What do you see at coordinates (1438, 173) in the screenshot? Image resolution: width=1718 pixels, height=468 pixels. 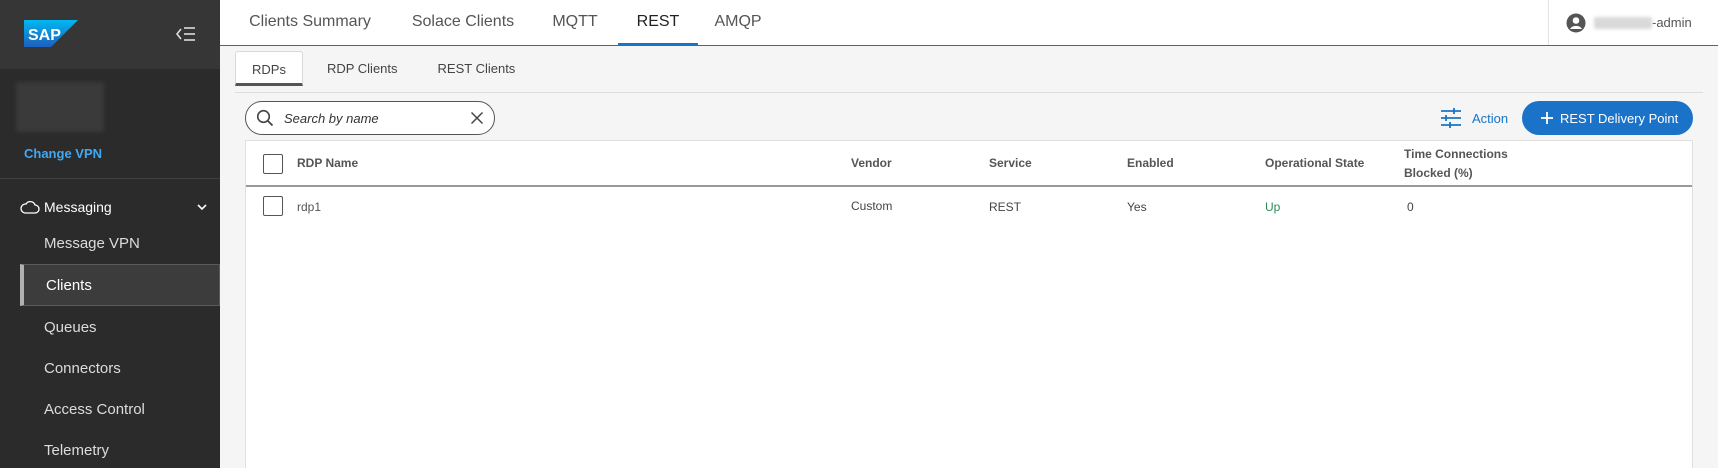 I see `col-blocked-percent: Blocked (%)` at bounding box center [1438, 173].